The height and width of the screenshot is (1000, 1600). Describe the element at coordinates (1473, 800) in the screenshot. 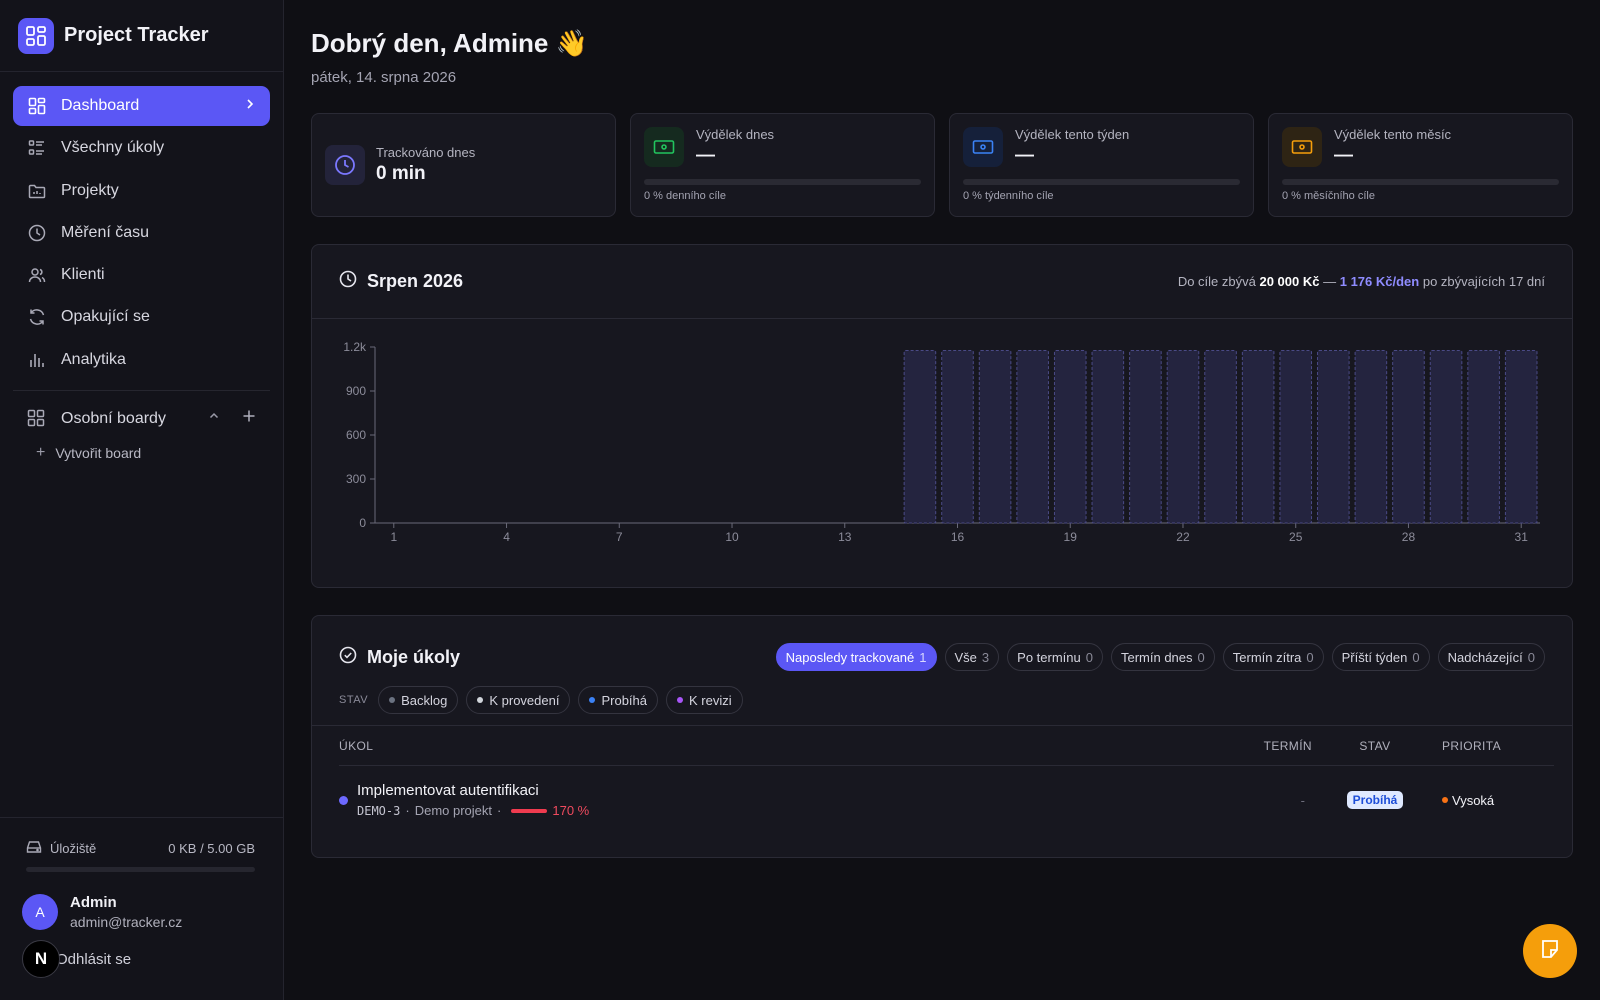

I see `task-priority: Vysoká` at that location.